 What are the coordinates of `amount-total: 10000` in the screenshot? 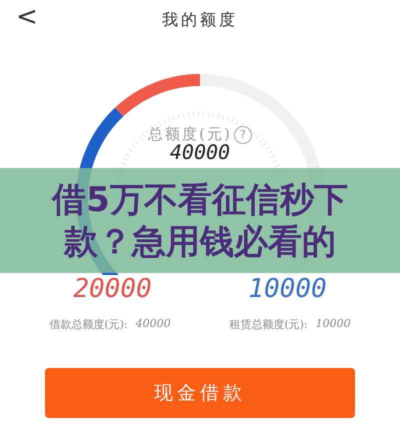 It's located at (333, 324).